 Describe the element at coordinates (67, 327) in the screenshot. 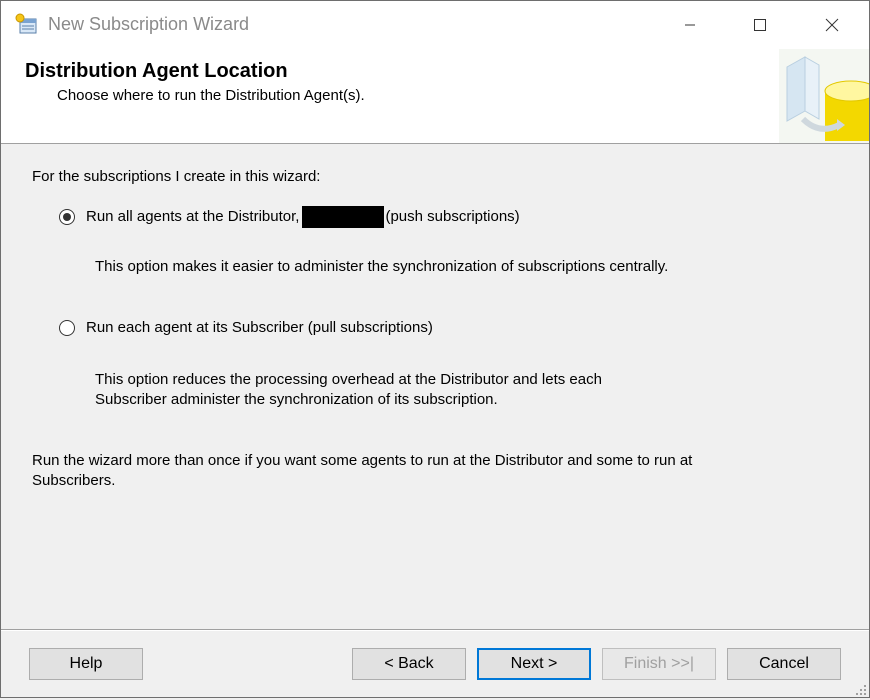

I see `pull-radio` at that location.